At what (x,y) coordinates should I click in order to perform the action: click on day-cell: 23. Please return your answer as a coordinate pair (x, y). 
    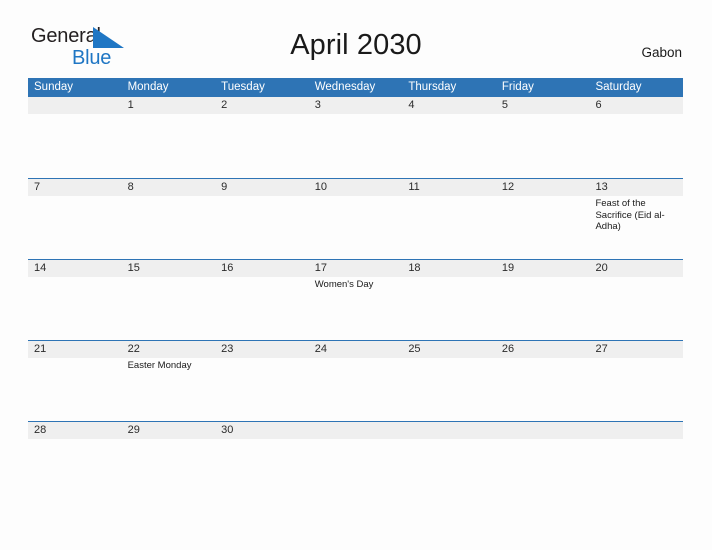
    Looking at the image, I should click on (262, 381).